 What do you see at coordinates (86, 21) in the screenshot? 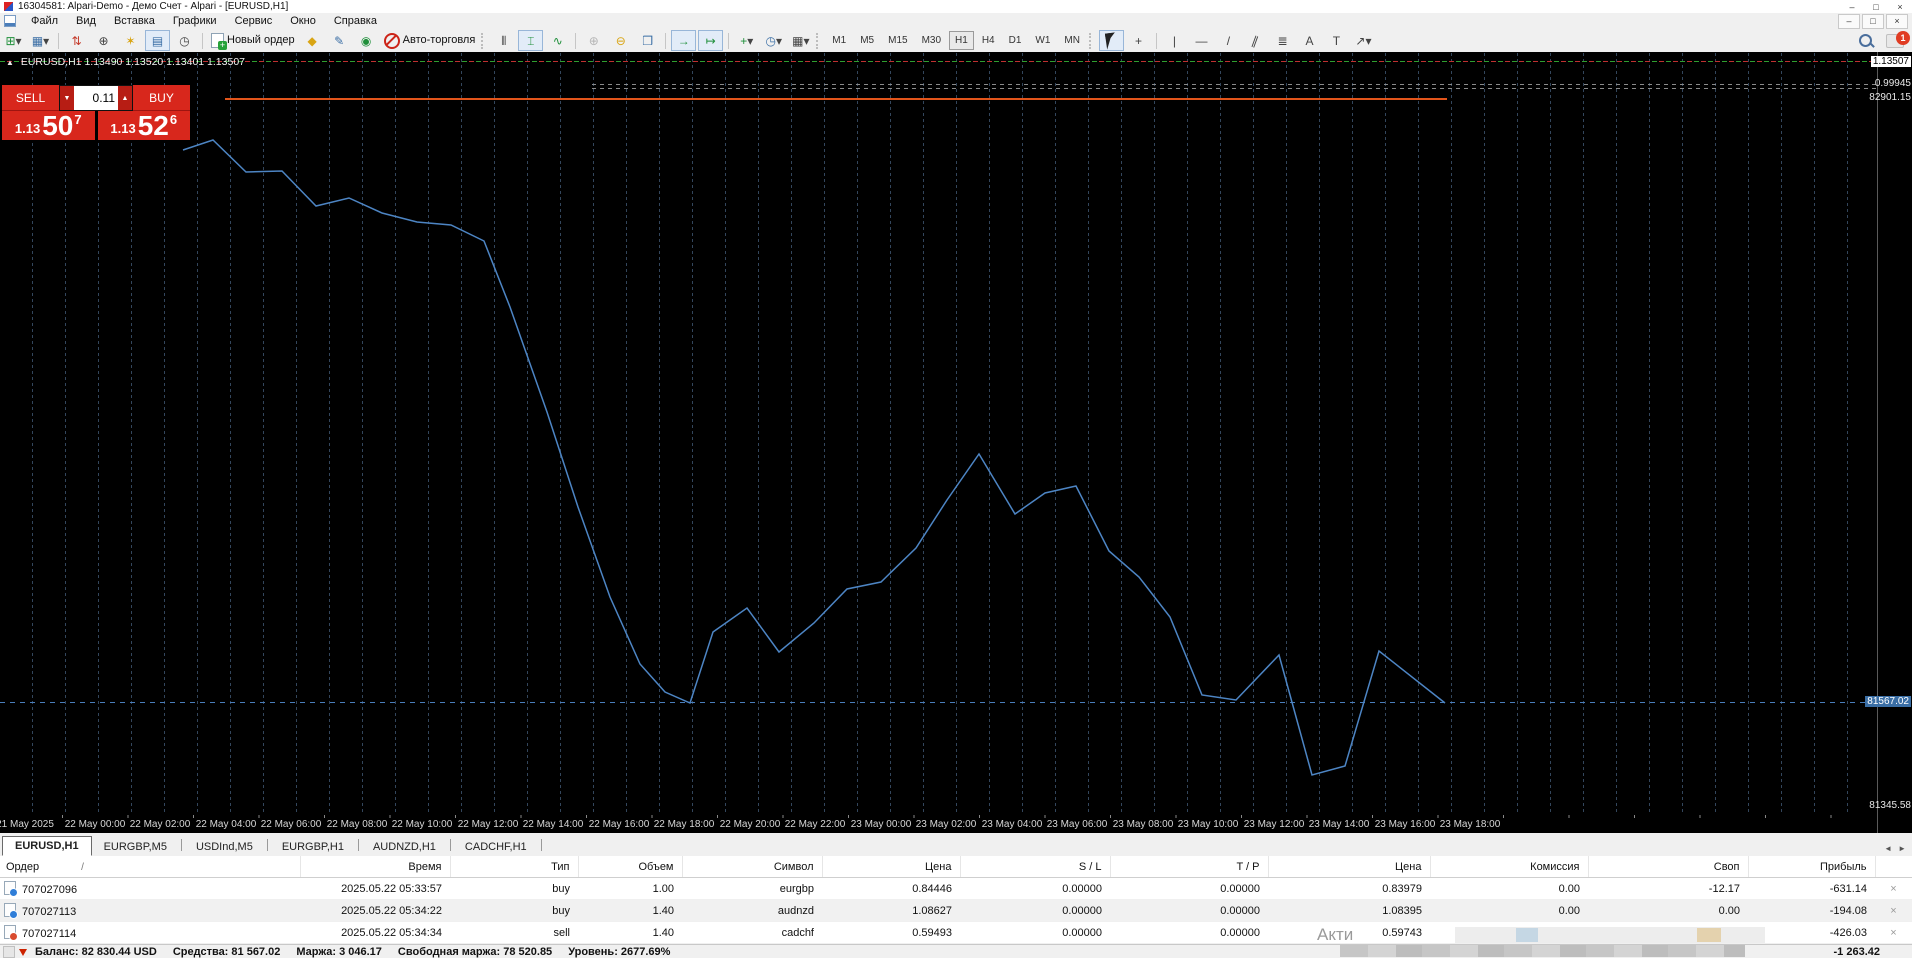
I see `menu-view: Вид` at bounding box center [86, 21].